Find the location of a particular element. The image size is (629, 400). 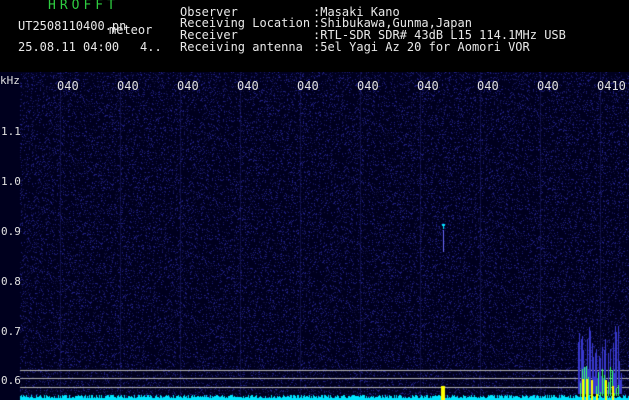

y-tick-label: 1.1 is located at coordinates (11, 131).